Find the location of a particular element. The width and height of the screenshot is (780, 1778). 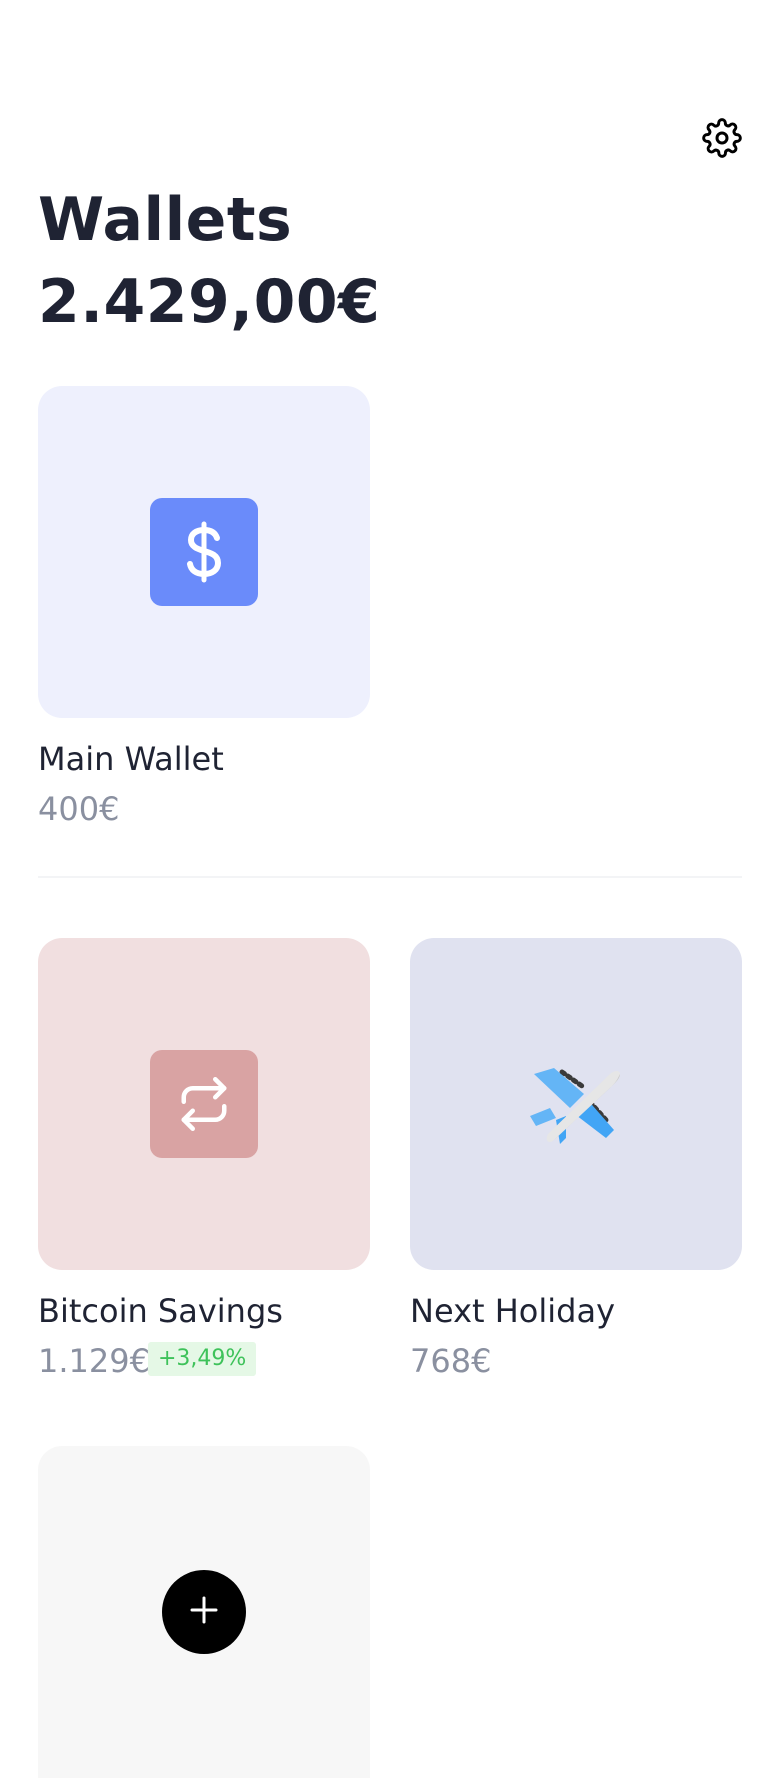

add-wallet-button is located at coordinates (204, 1612).